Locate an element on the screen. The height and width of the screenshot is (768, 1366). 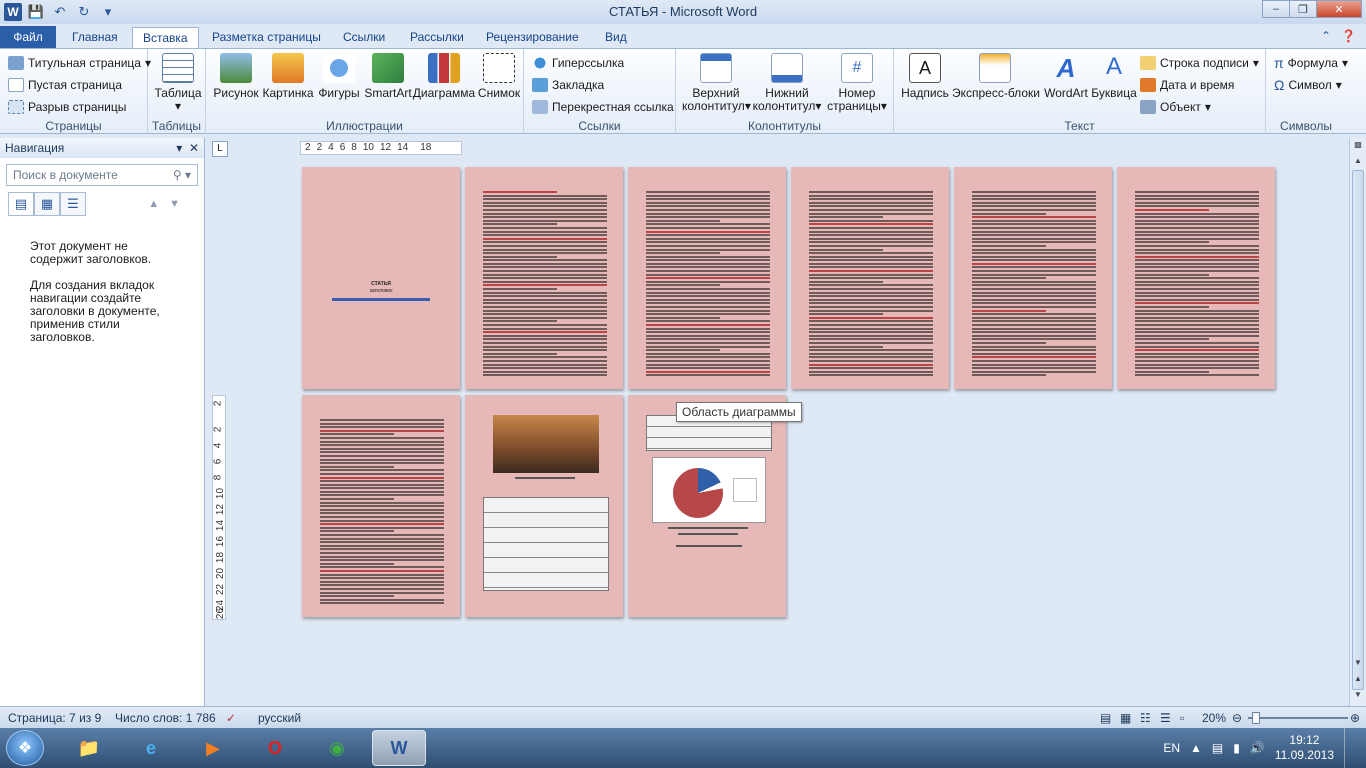
minimize-ribbon-icon: ⌃ is located at coordinates (1326, 36).